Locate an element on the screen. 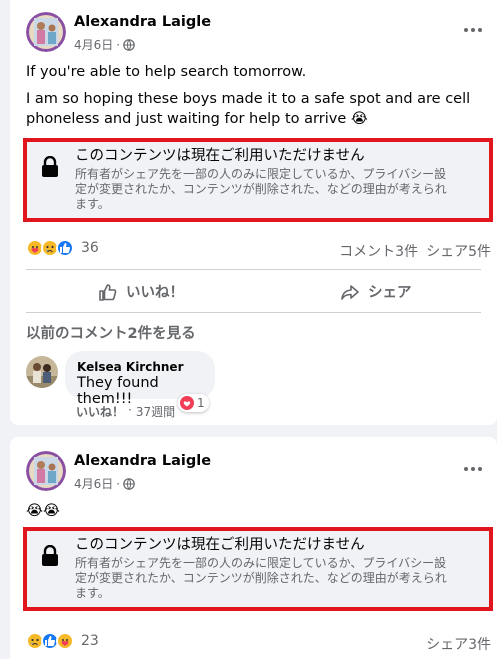 This screenshot has height=659, width=497. comment-reaction-badge: 1 is located at coordinates (193, 403).